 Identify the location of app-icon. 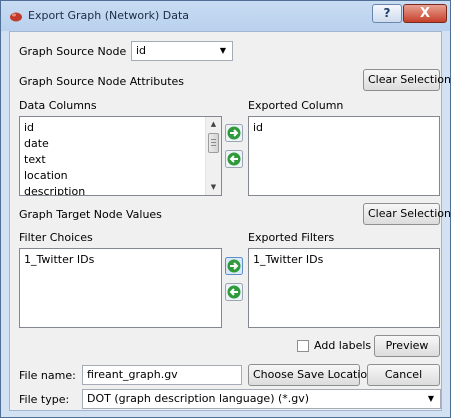
(16, 17).